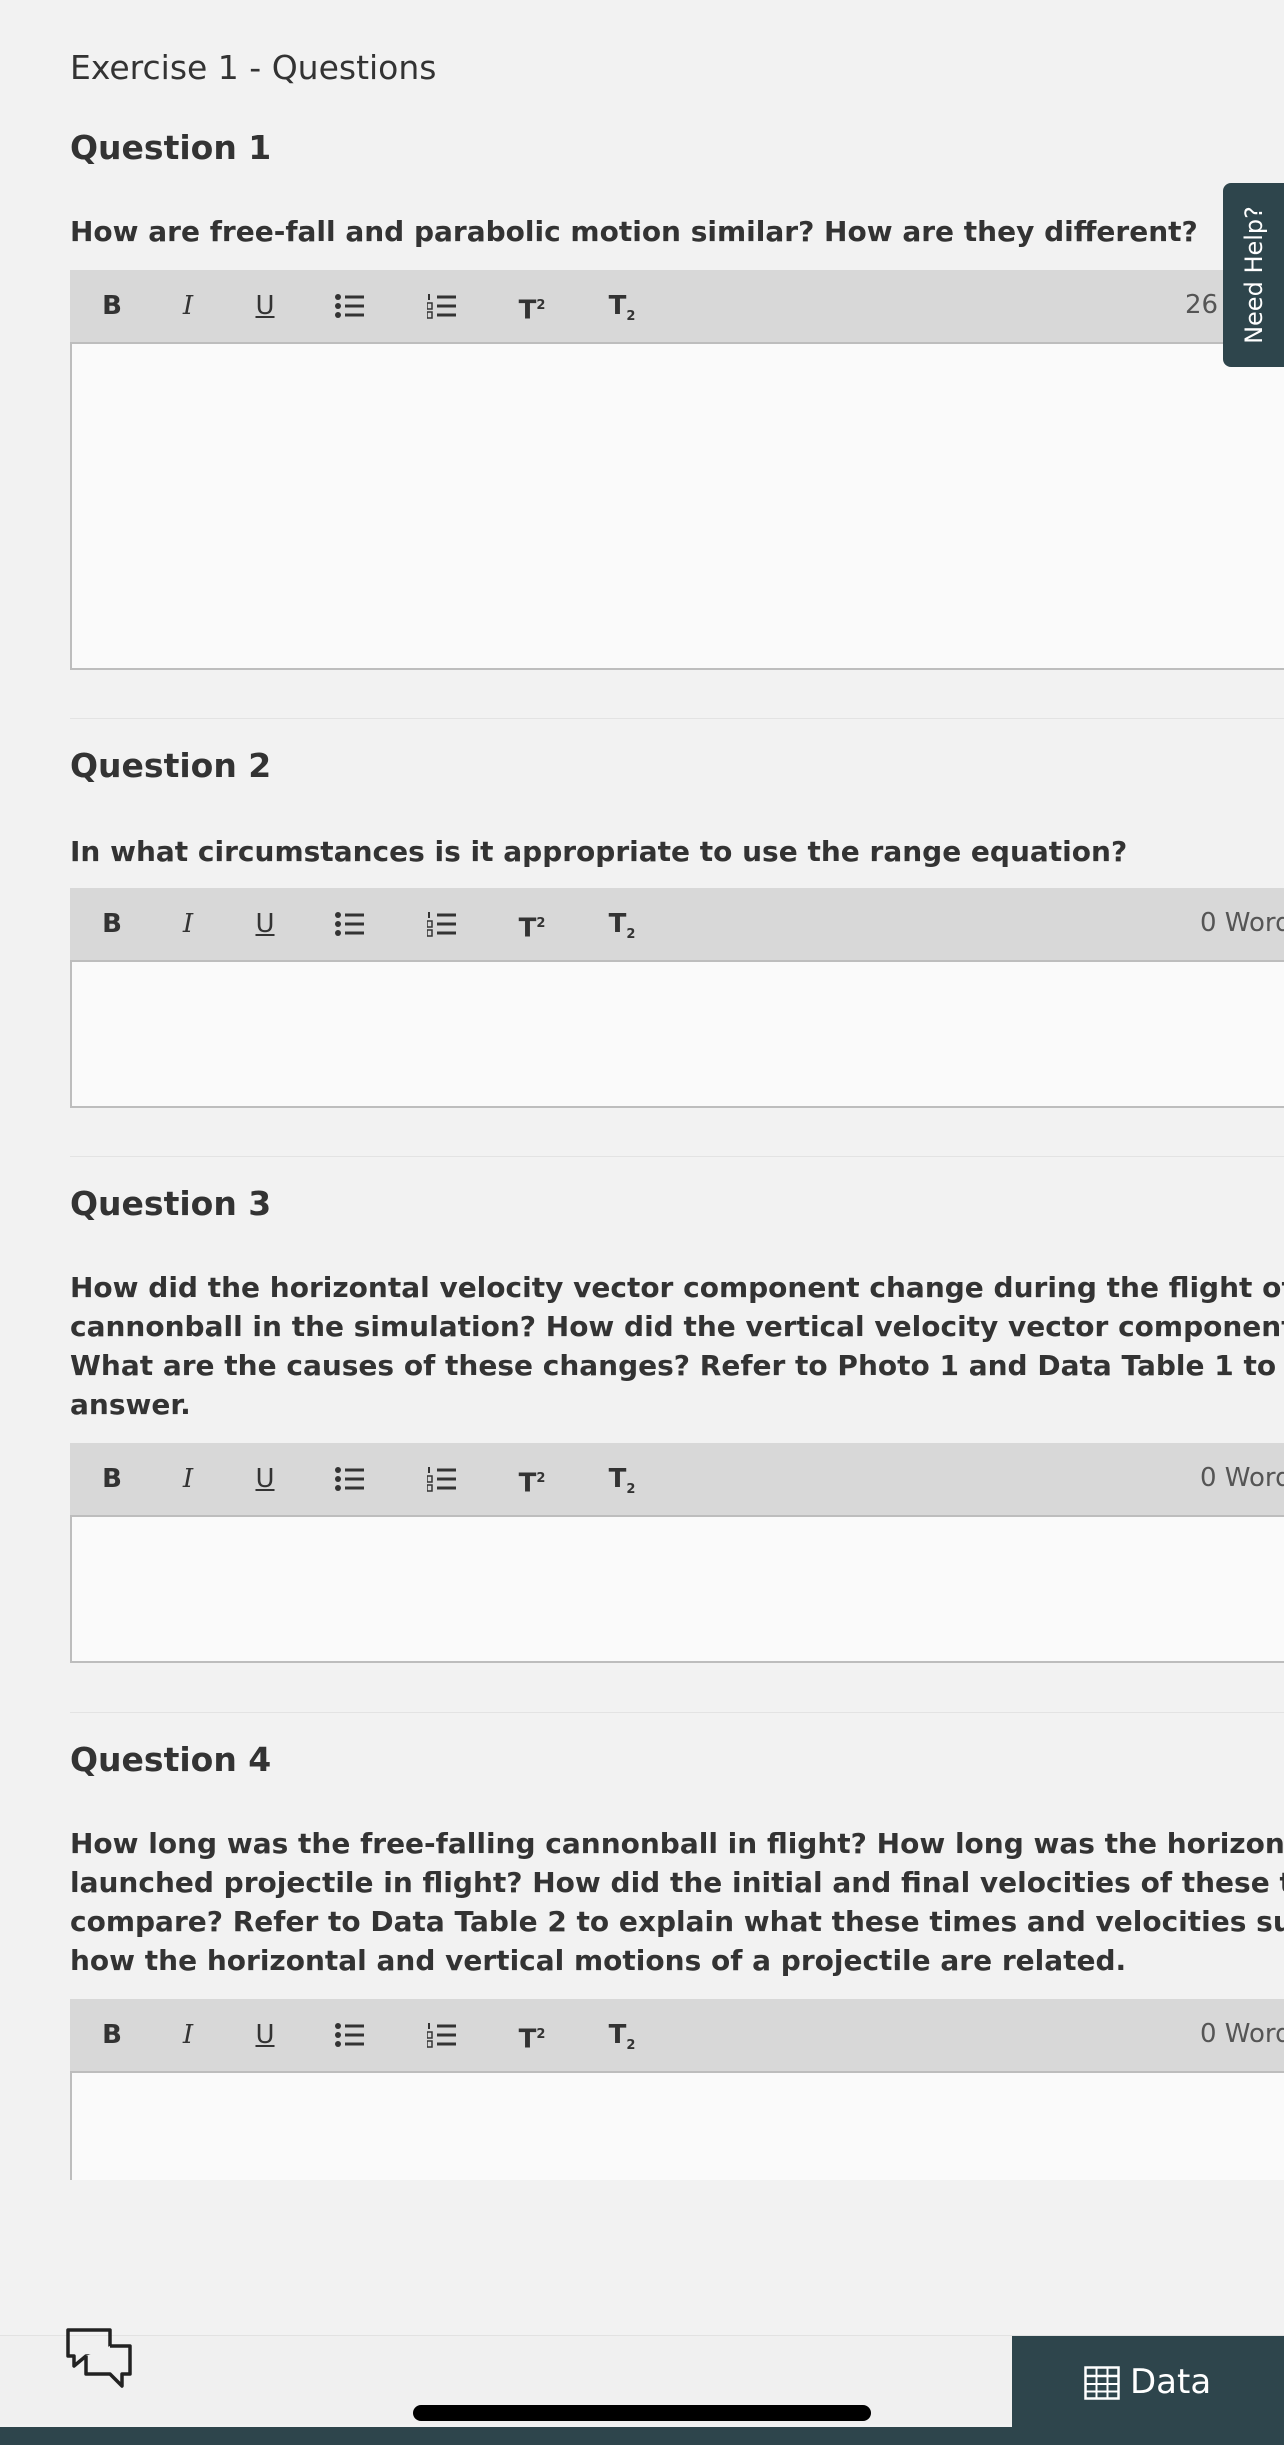 The width and height of the screenshot is (1284, 2445). Describe the element at coordinates (677, 307) in the screenshot. I see `editor-toolbar: B I U T2 T2 26` at that location.